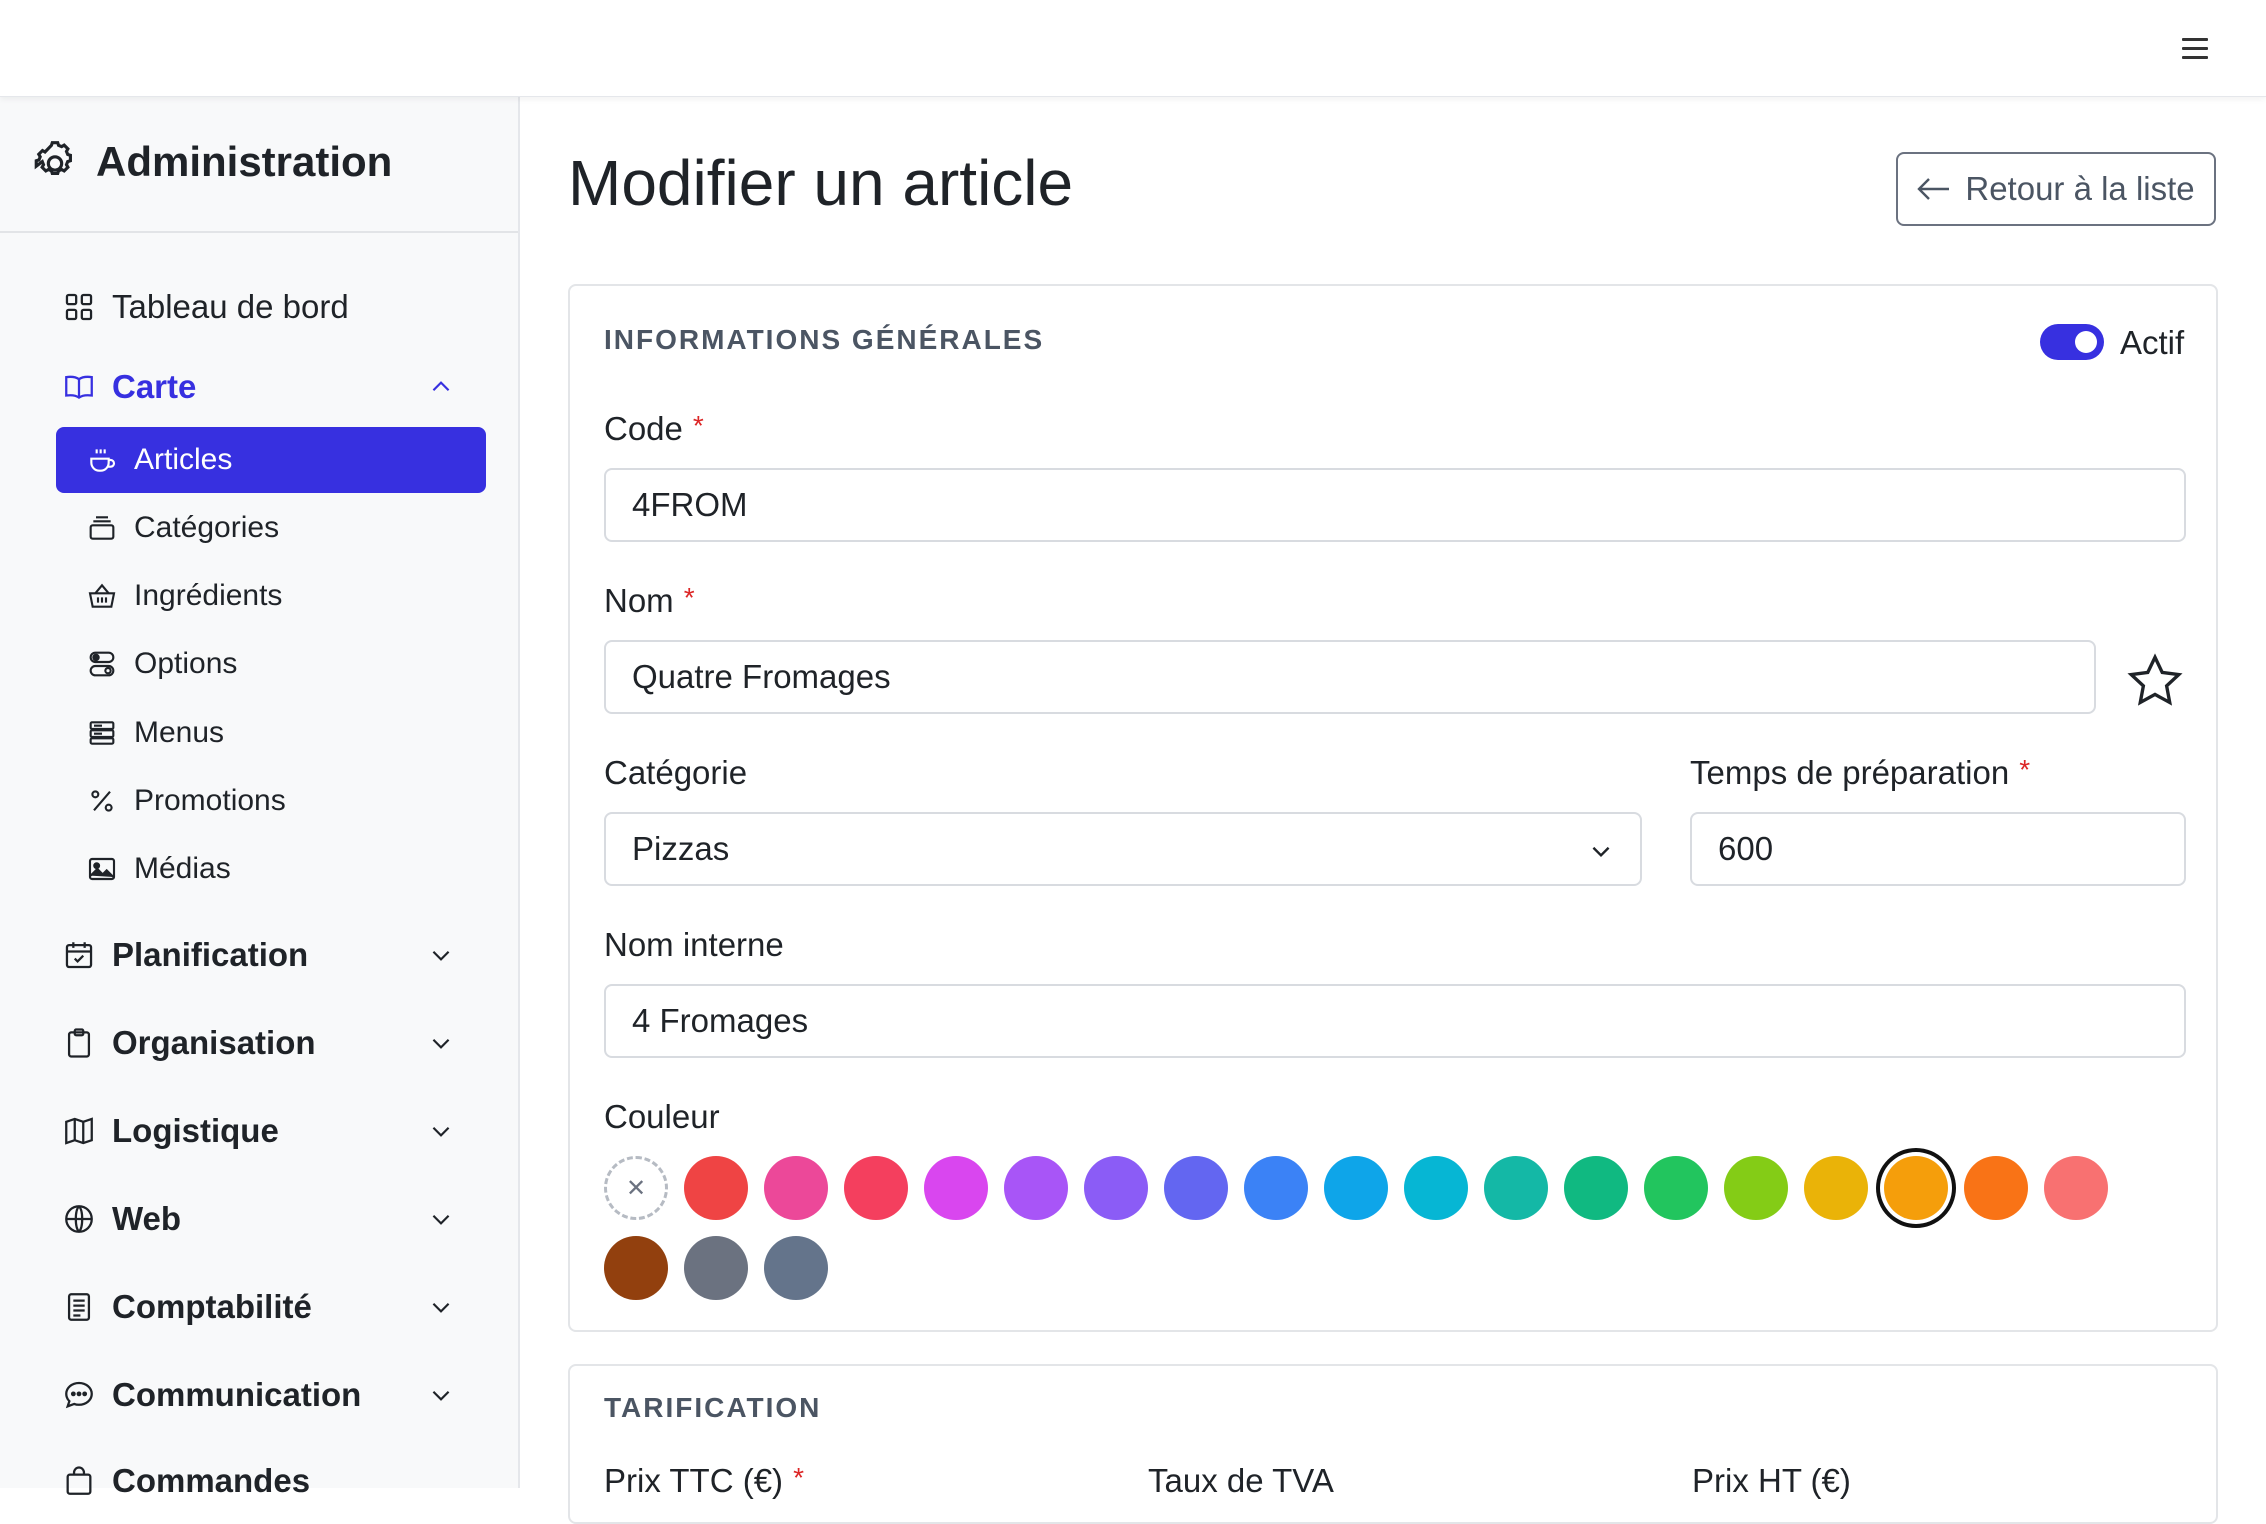 Image resolution: width=2266 pixels, height=1524 pixels. I want to click on code-input, so click(1395, 505).